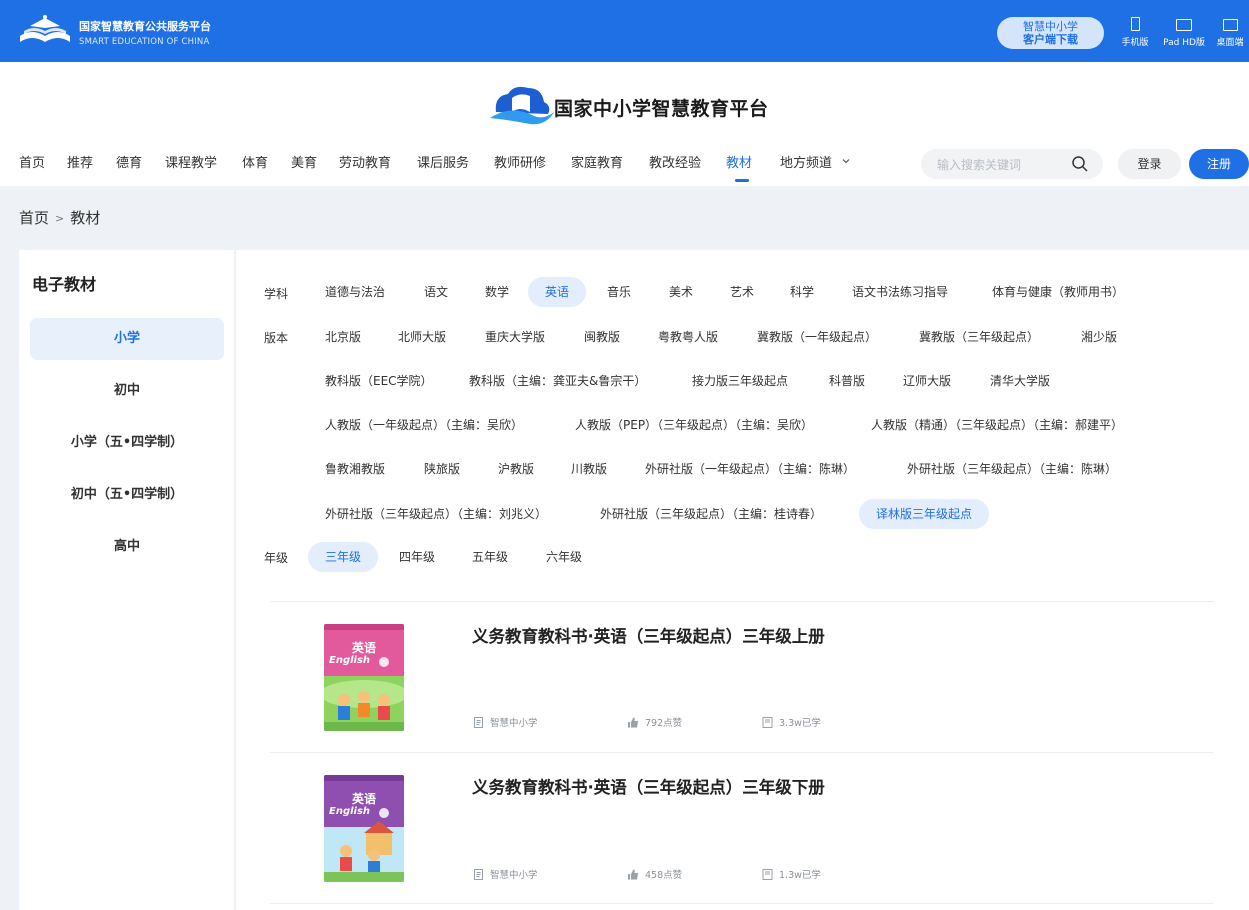 This screenshot has width=1249, height=910. What do you see at coordinates (127, 339) in the screenshot?
I see `sidebar-item-primary: 小学` at bounding box center [127, 339].